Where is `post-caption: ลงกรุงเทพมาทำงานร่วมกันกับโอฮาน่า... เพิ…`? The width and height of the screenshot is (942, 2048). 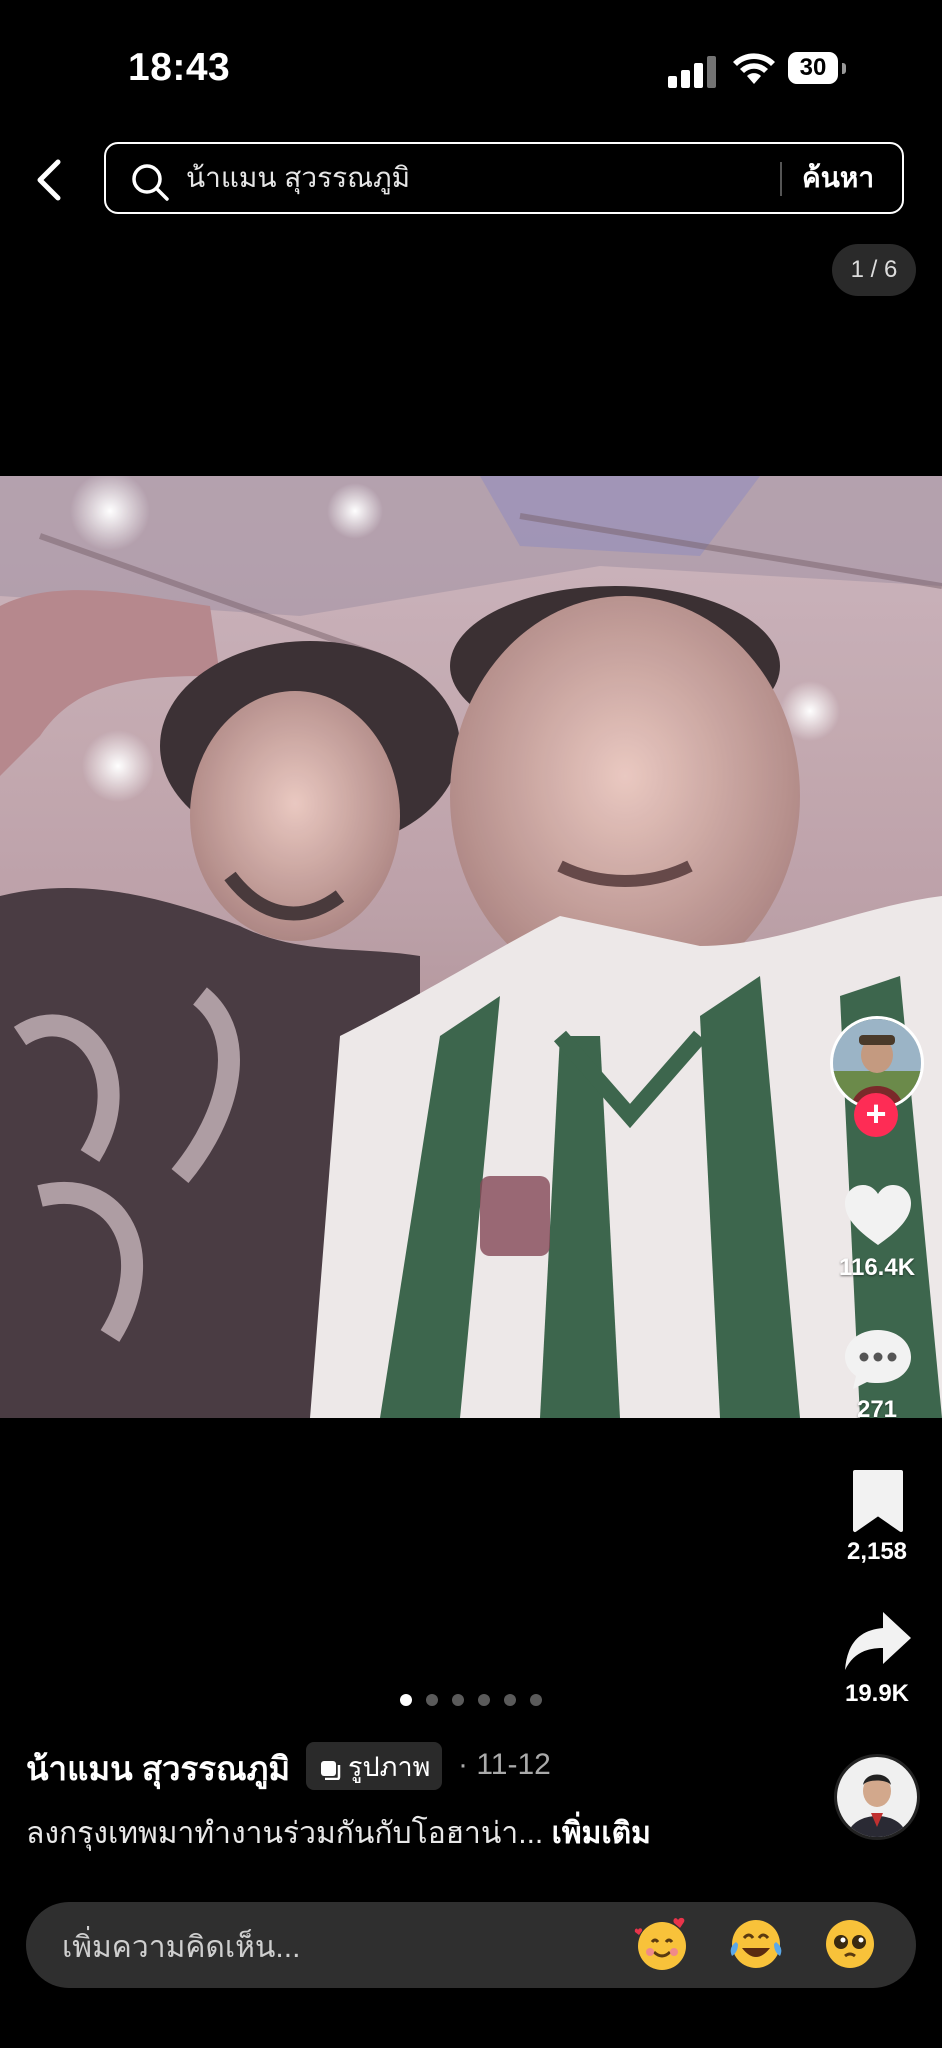
post-caption: ลงกรุงเทพมาทำงานร่วมกันกับโอฮาน่า... เพิ… is located at coordinates (338, 1833).